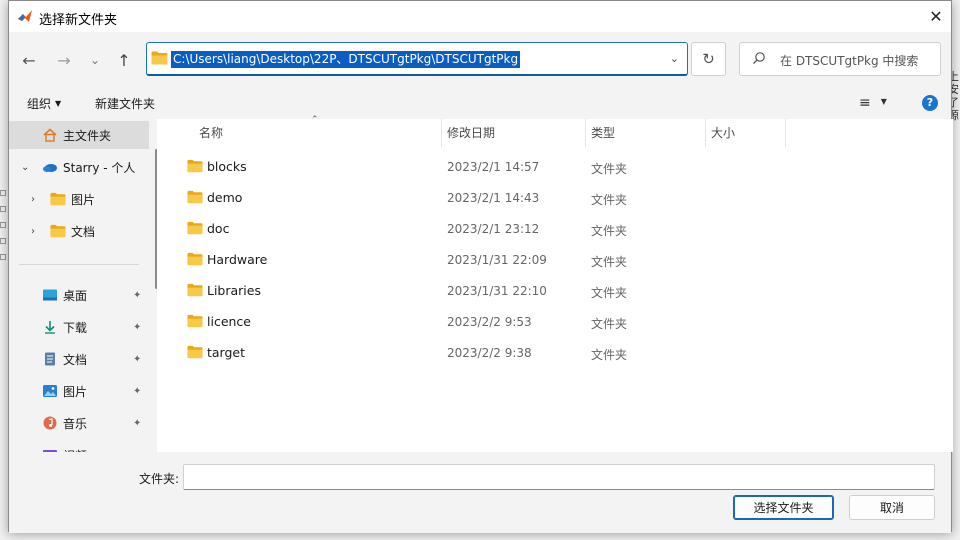 This screenshot has height=540, width=960. Describe the element at coordinates (723, 133) in the screenshot. I see `column-header: 大小` at that location.